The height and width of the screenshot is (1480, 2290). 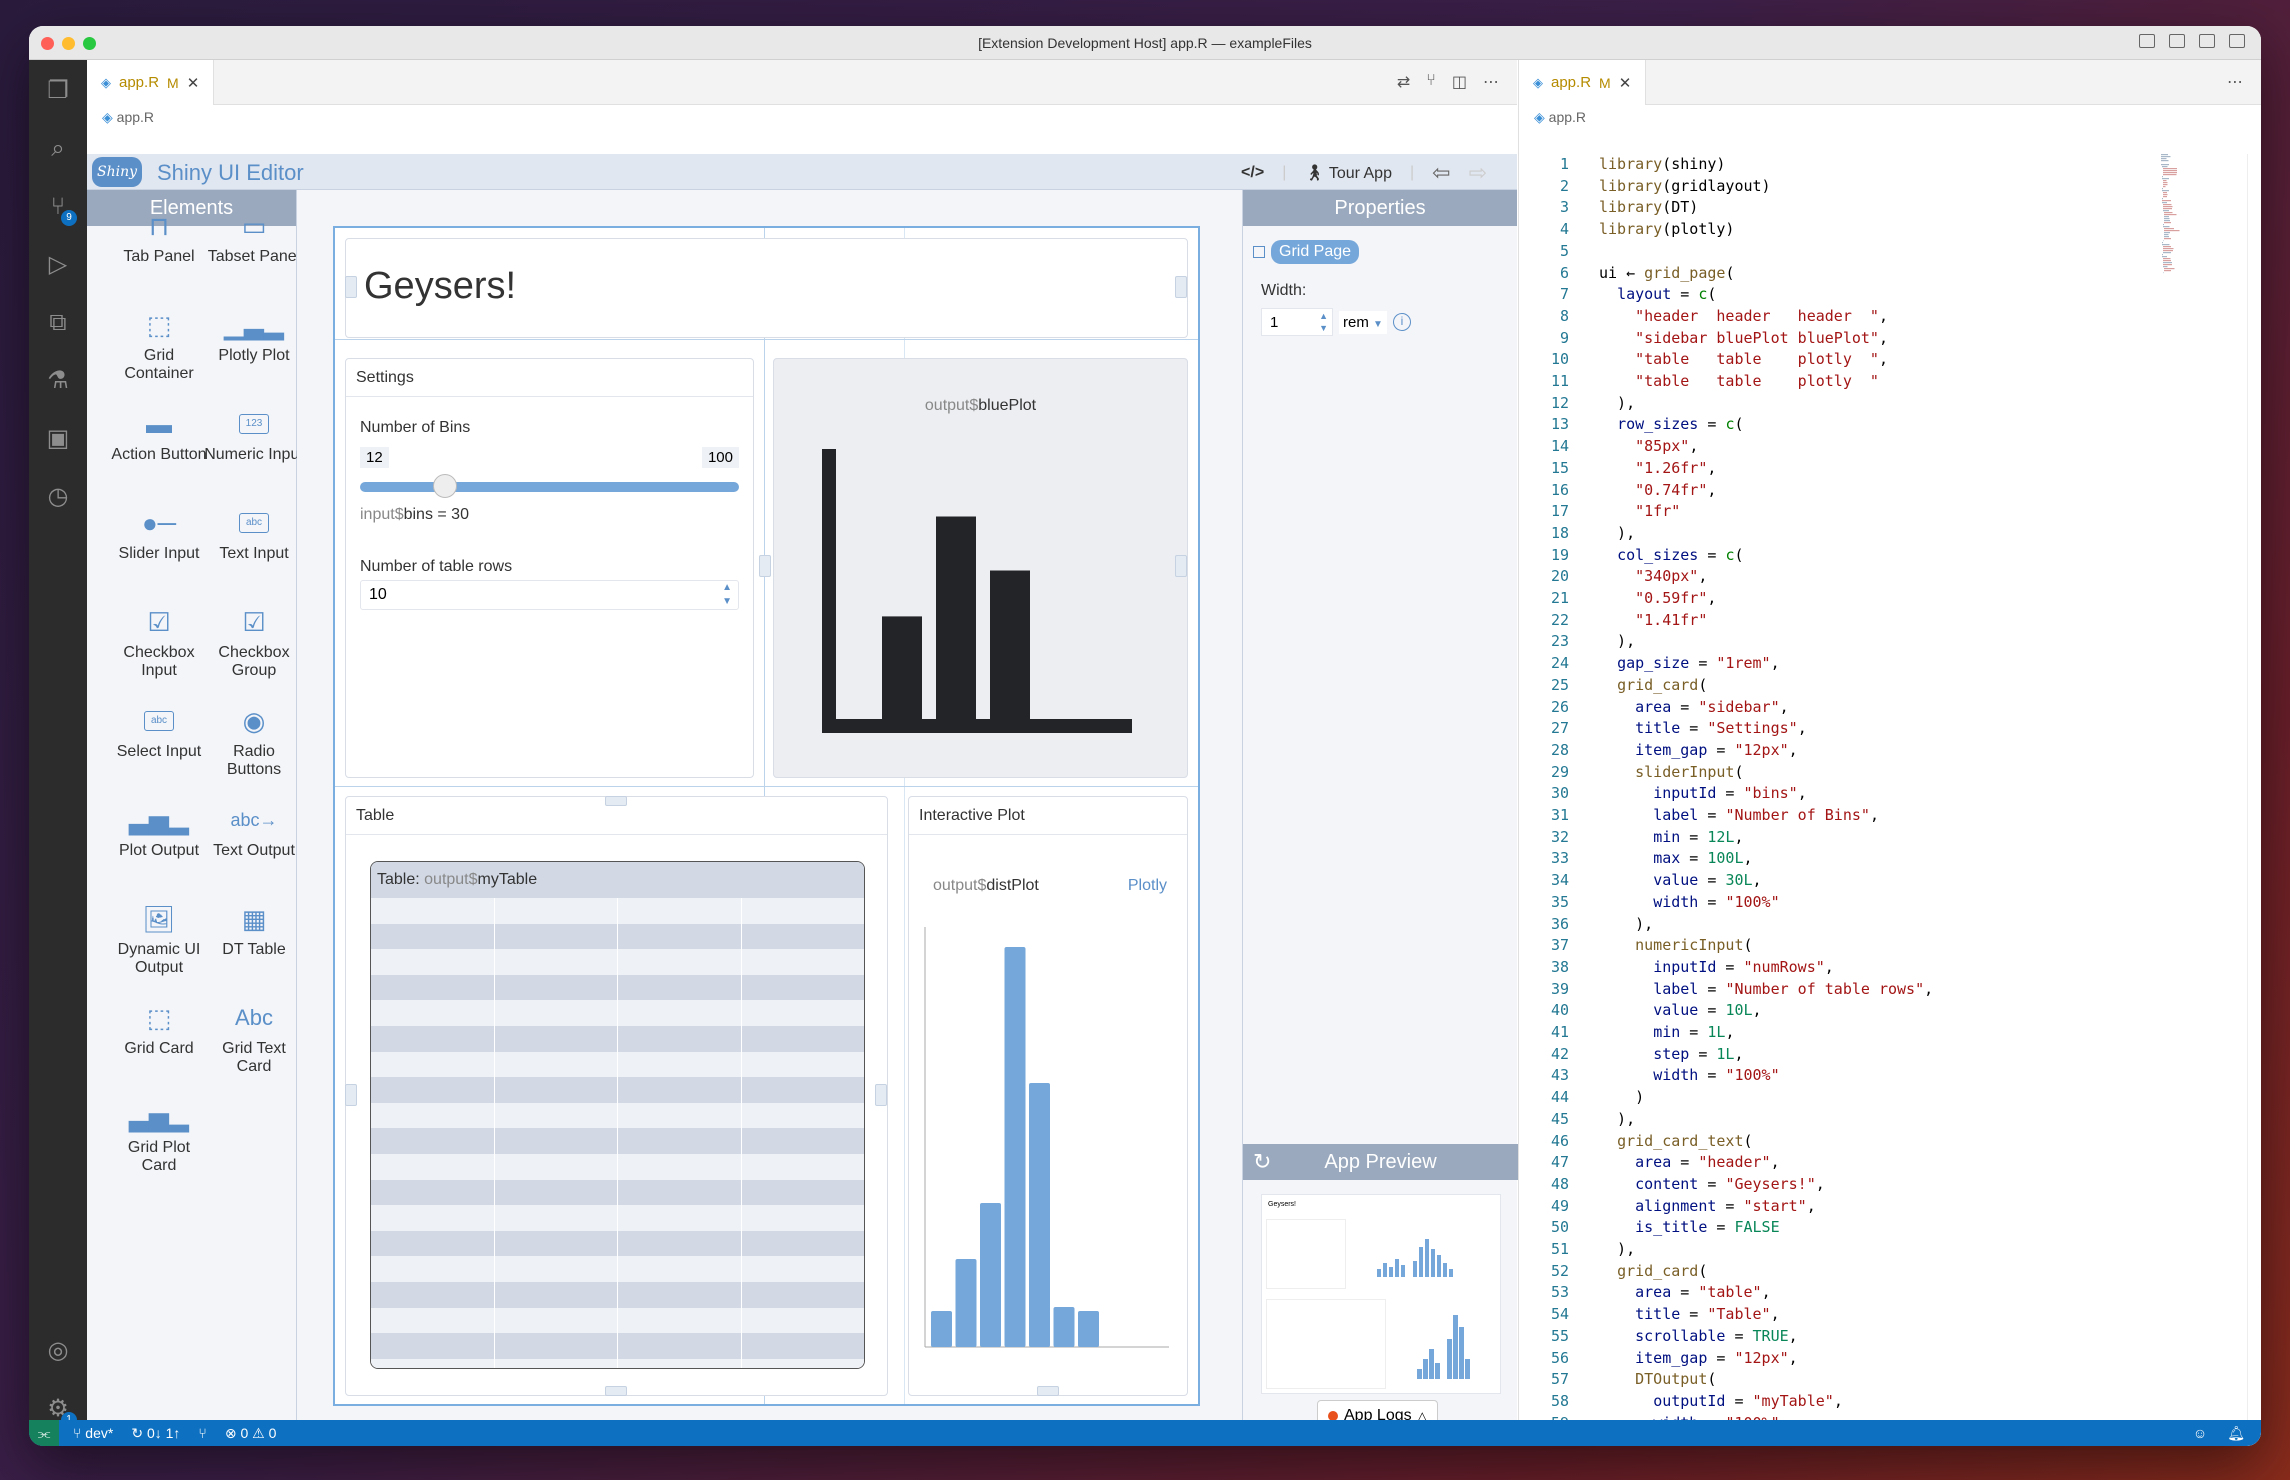 I want to click on remote-indicator: ⫘, so click(x=44, y=1433).